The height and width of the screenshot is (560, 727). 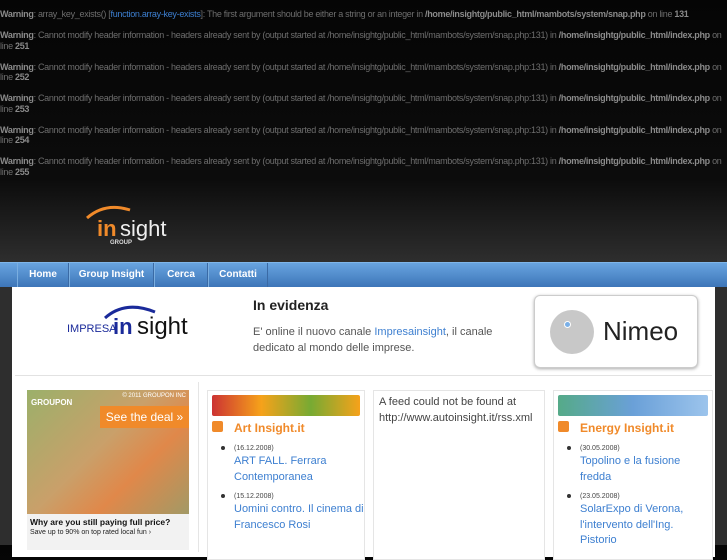 I want to click on featured-title: In evidenza, so click(x=291, y=305).